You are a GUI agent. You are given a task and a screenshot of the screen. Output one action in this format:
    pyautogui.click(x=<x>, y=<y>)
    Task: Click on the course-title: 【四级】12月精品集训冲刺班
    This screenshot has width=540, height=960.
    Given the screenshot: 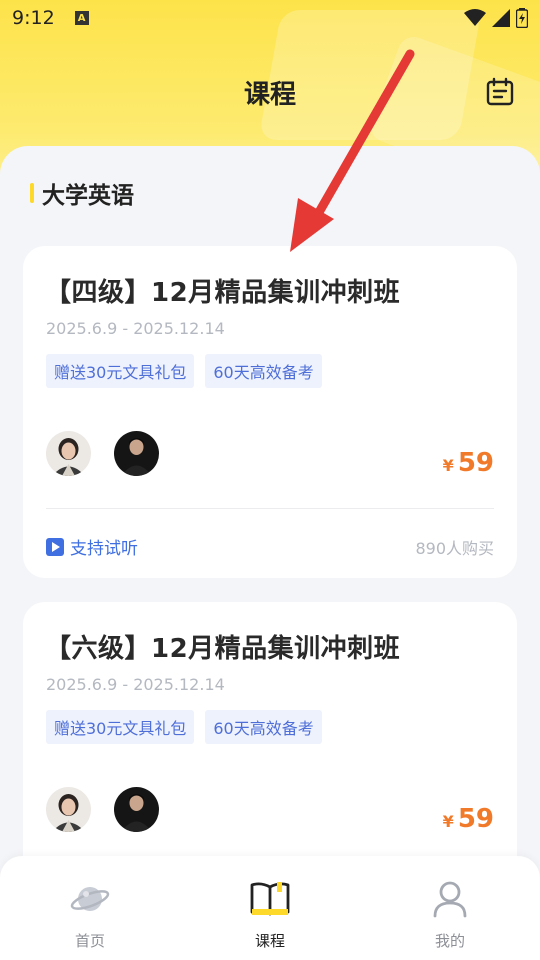 What is the action you would take?
    pyautogui.click(x=223, y=293)
    